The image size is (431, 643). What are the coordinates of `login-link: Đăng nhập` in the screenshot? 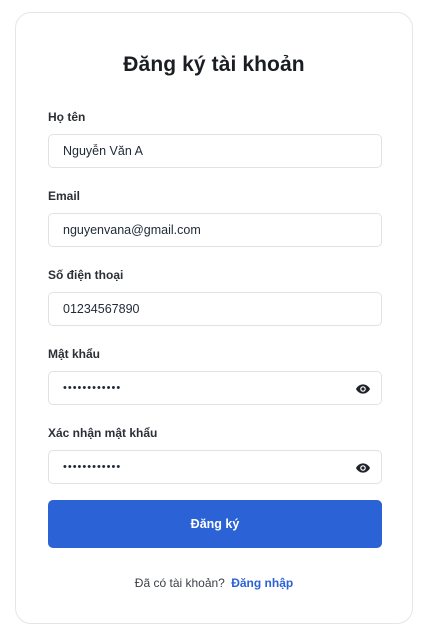 It's located at (262, 583).